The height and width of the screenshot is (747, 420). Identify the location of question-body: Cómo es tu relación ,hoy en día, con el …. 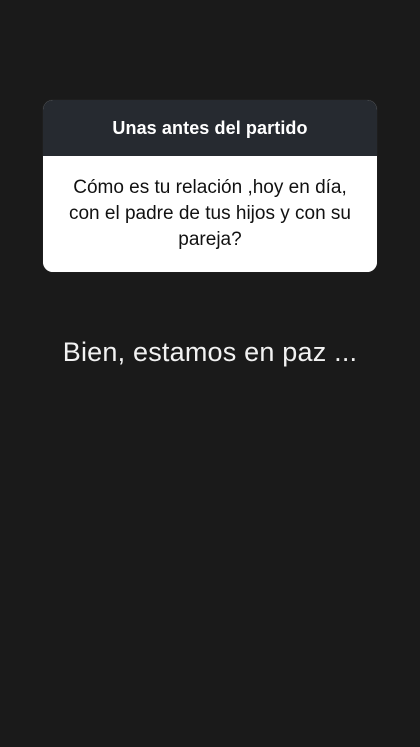
(210, 214).